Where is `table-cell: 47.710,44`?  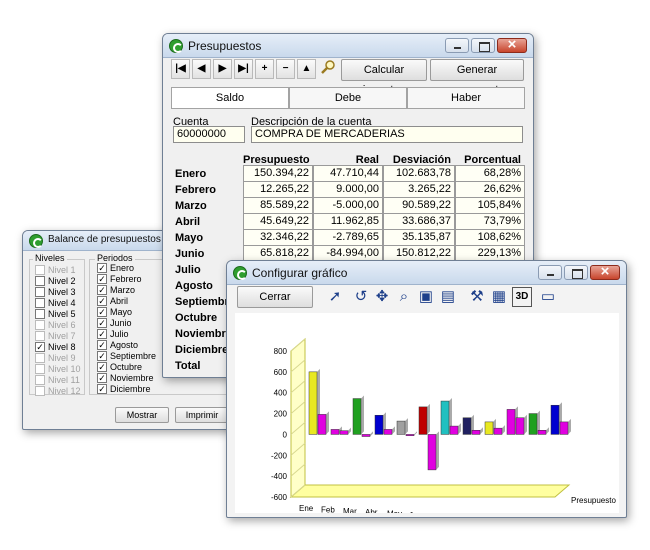
table-cell: 47.710,44 is located at coordinates (348, 173).